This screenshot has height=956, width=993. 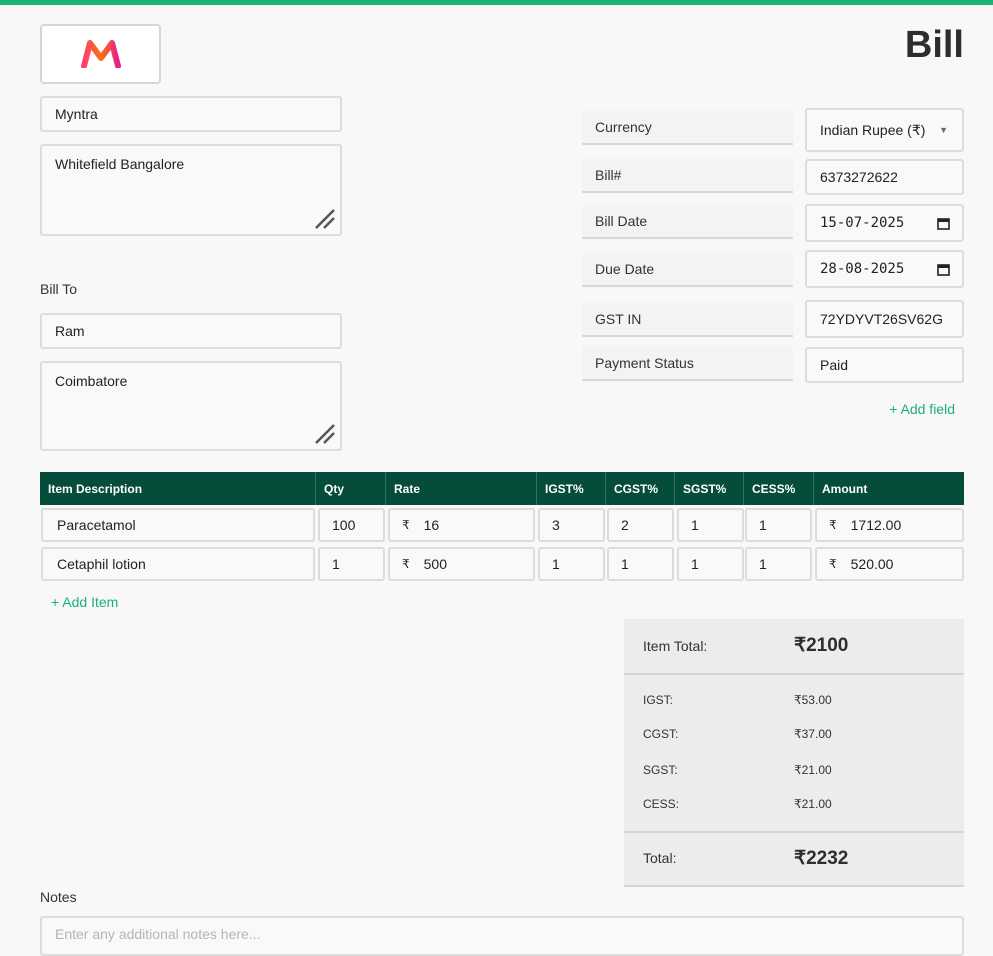 I want to click on currency-label: Currency, so click(x=687, y=128).